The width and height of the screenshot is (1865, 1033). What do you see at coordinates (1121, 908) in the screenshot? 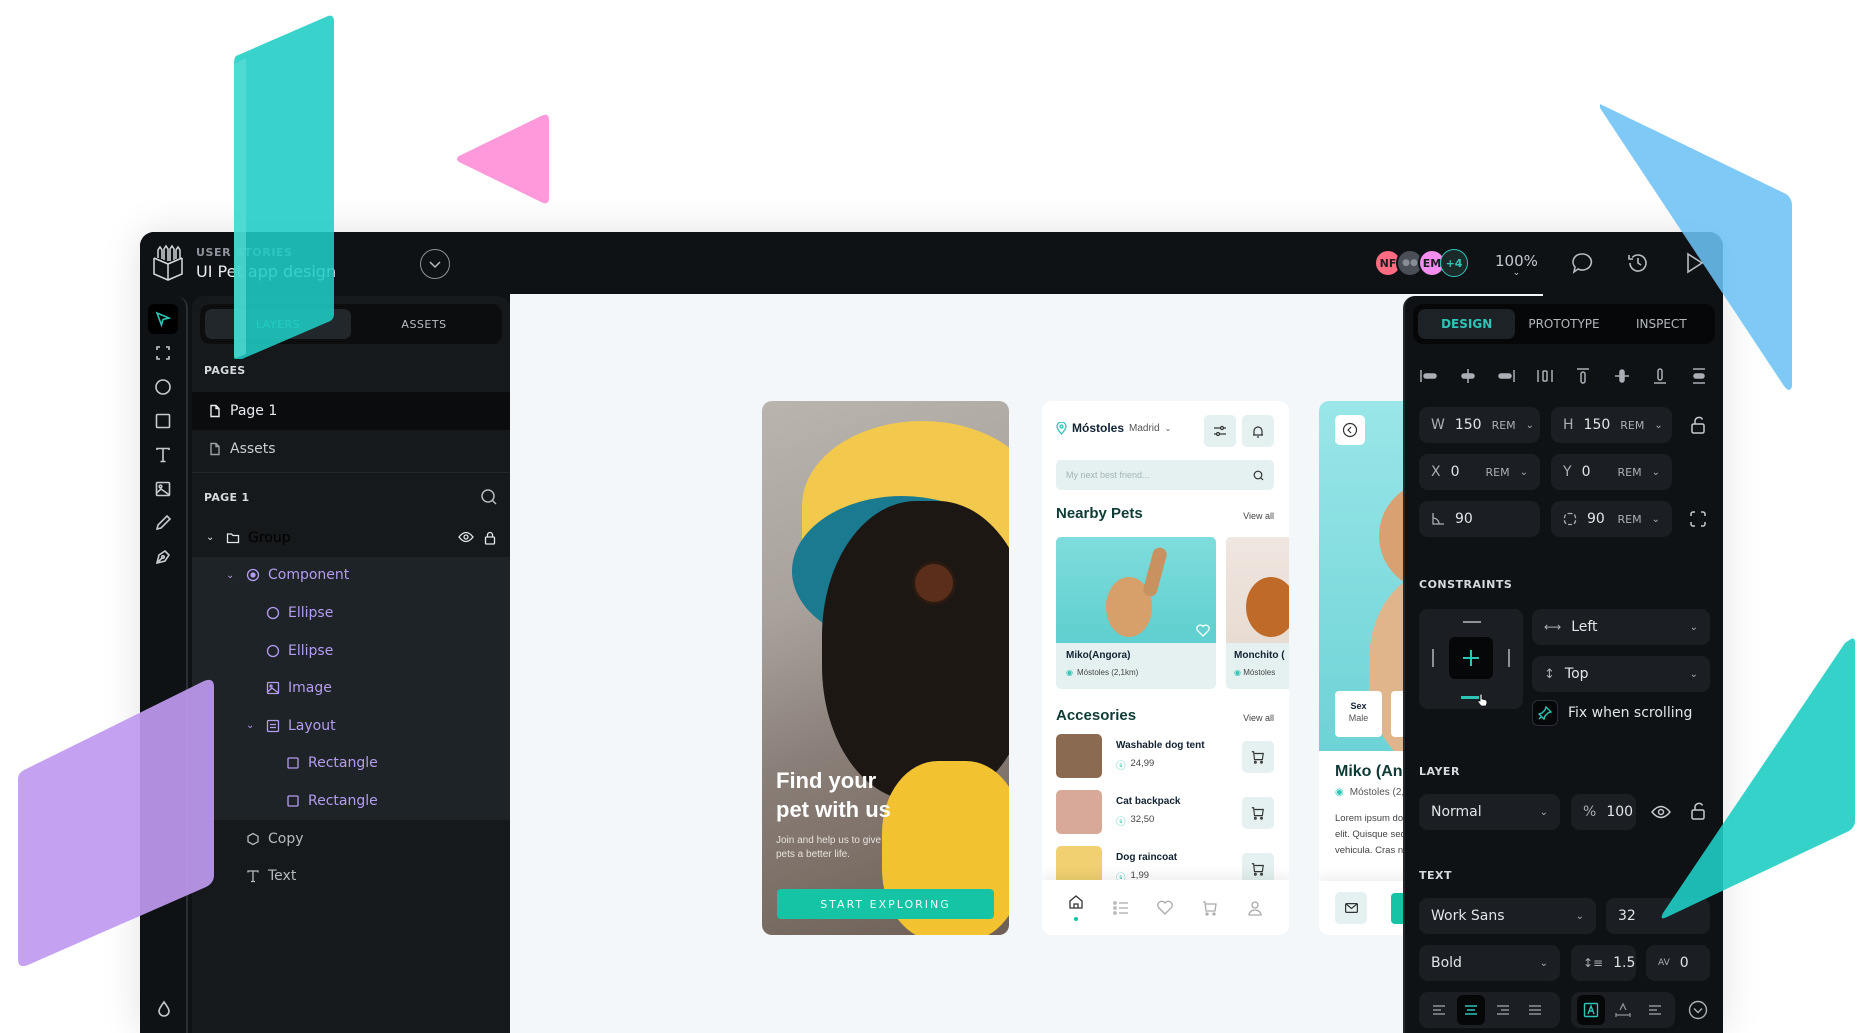
I see `list-icon` at bounding box center [1121, 908].